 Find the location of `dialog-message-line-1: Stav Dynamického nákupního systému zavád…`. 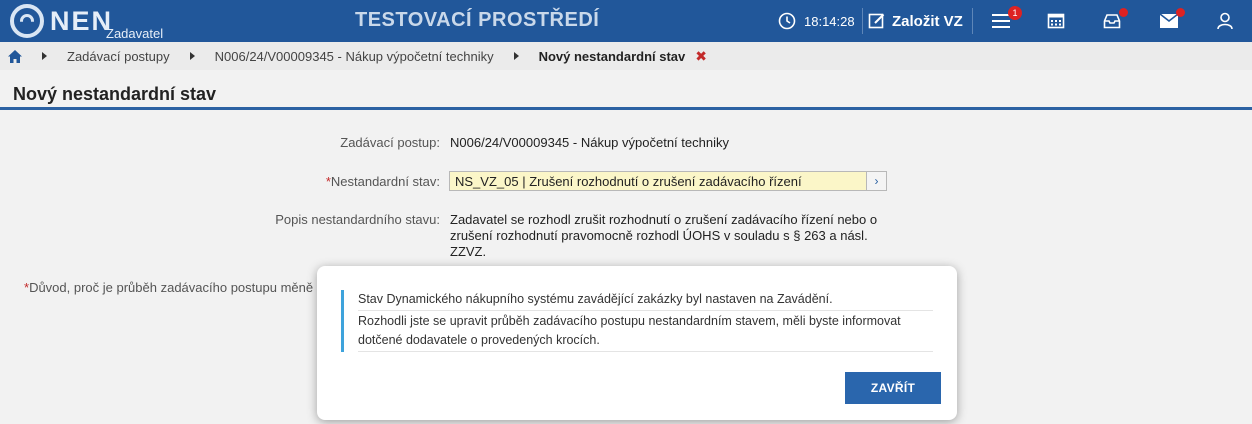

dialog-message-line-1: Stav Dynamického nákupního systému zavád… is located at coordinates (645, 300).